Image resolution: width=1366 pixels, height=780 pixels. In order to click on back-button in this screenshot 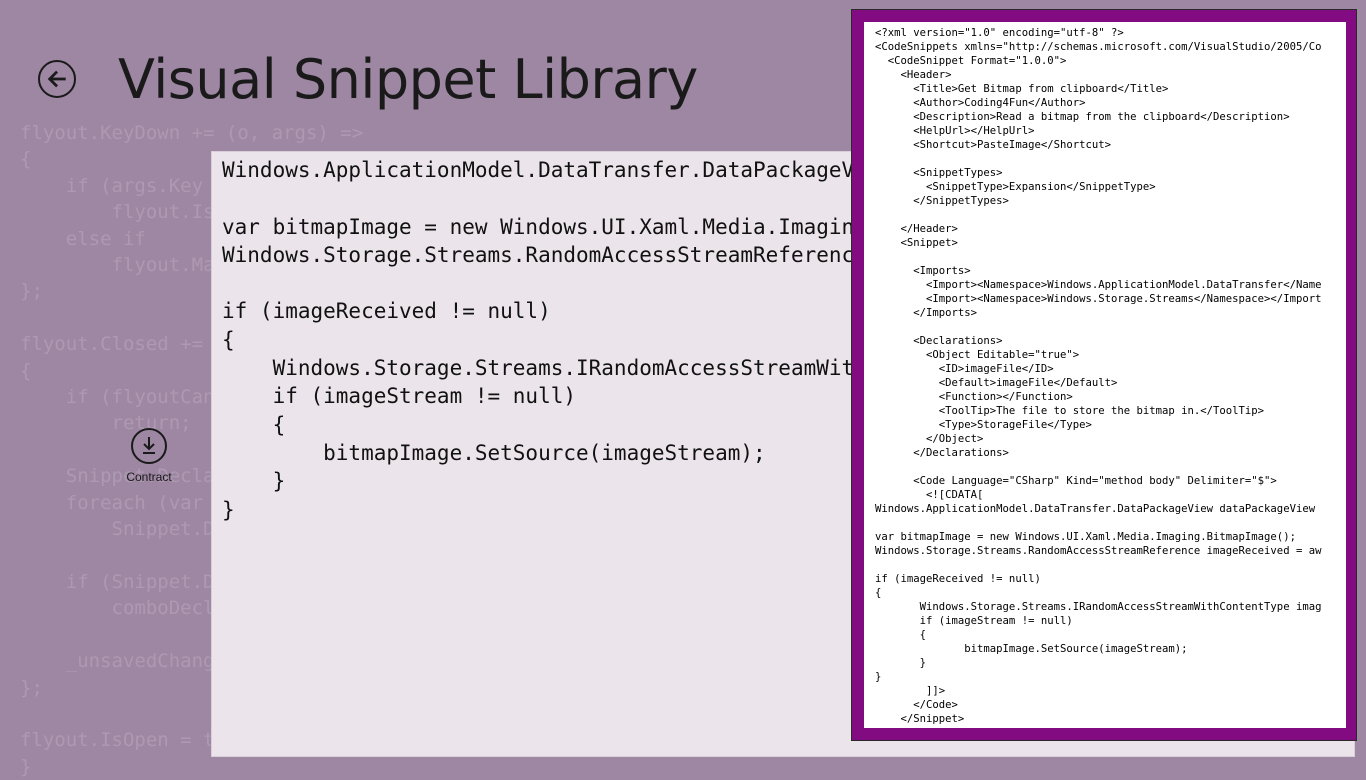, I will do `click(57, 79)`.